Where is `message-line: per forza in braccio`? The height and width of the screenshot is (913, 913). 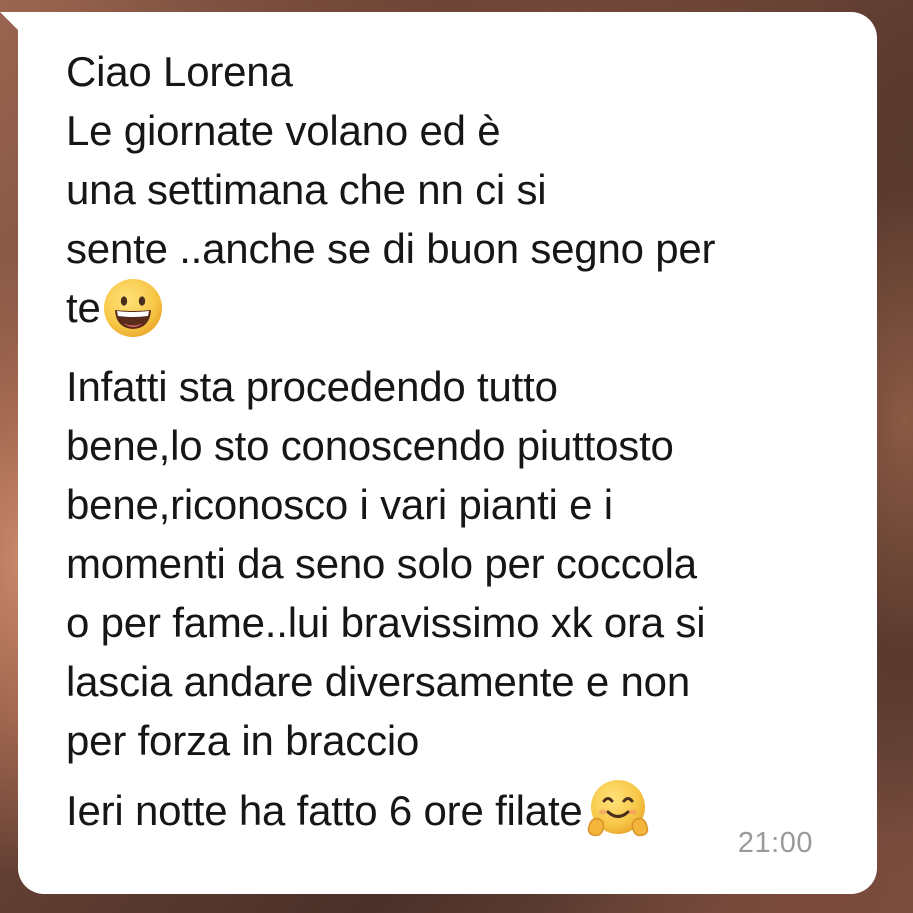
message-line: per forza in braccio is located at coordinates (243, 740).